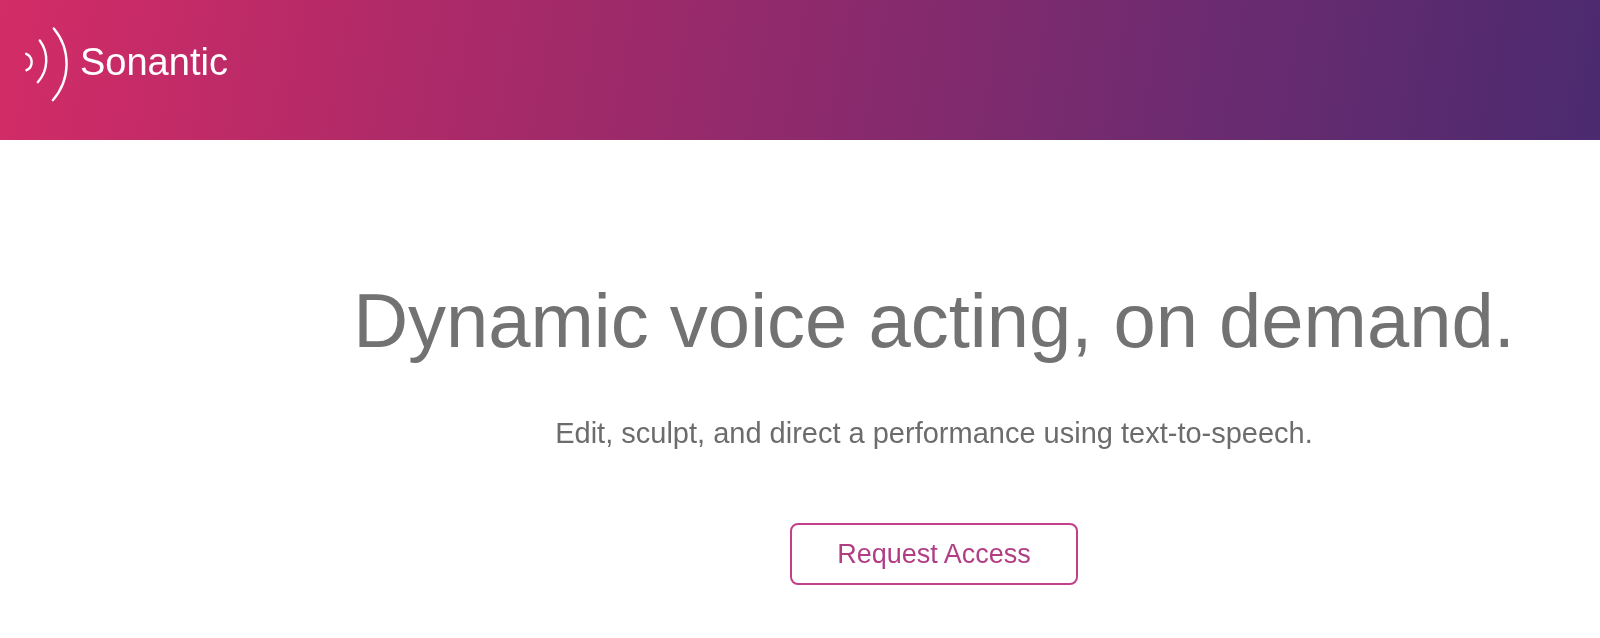 This screenshot has height=638, width=1600. I want to click on logo-text: Sonantic, so click(154, 62).